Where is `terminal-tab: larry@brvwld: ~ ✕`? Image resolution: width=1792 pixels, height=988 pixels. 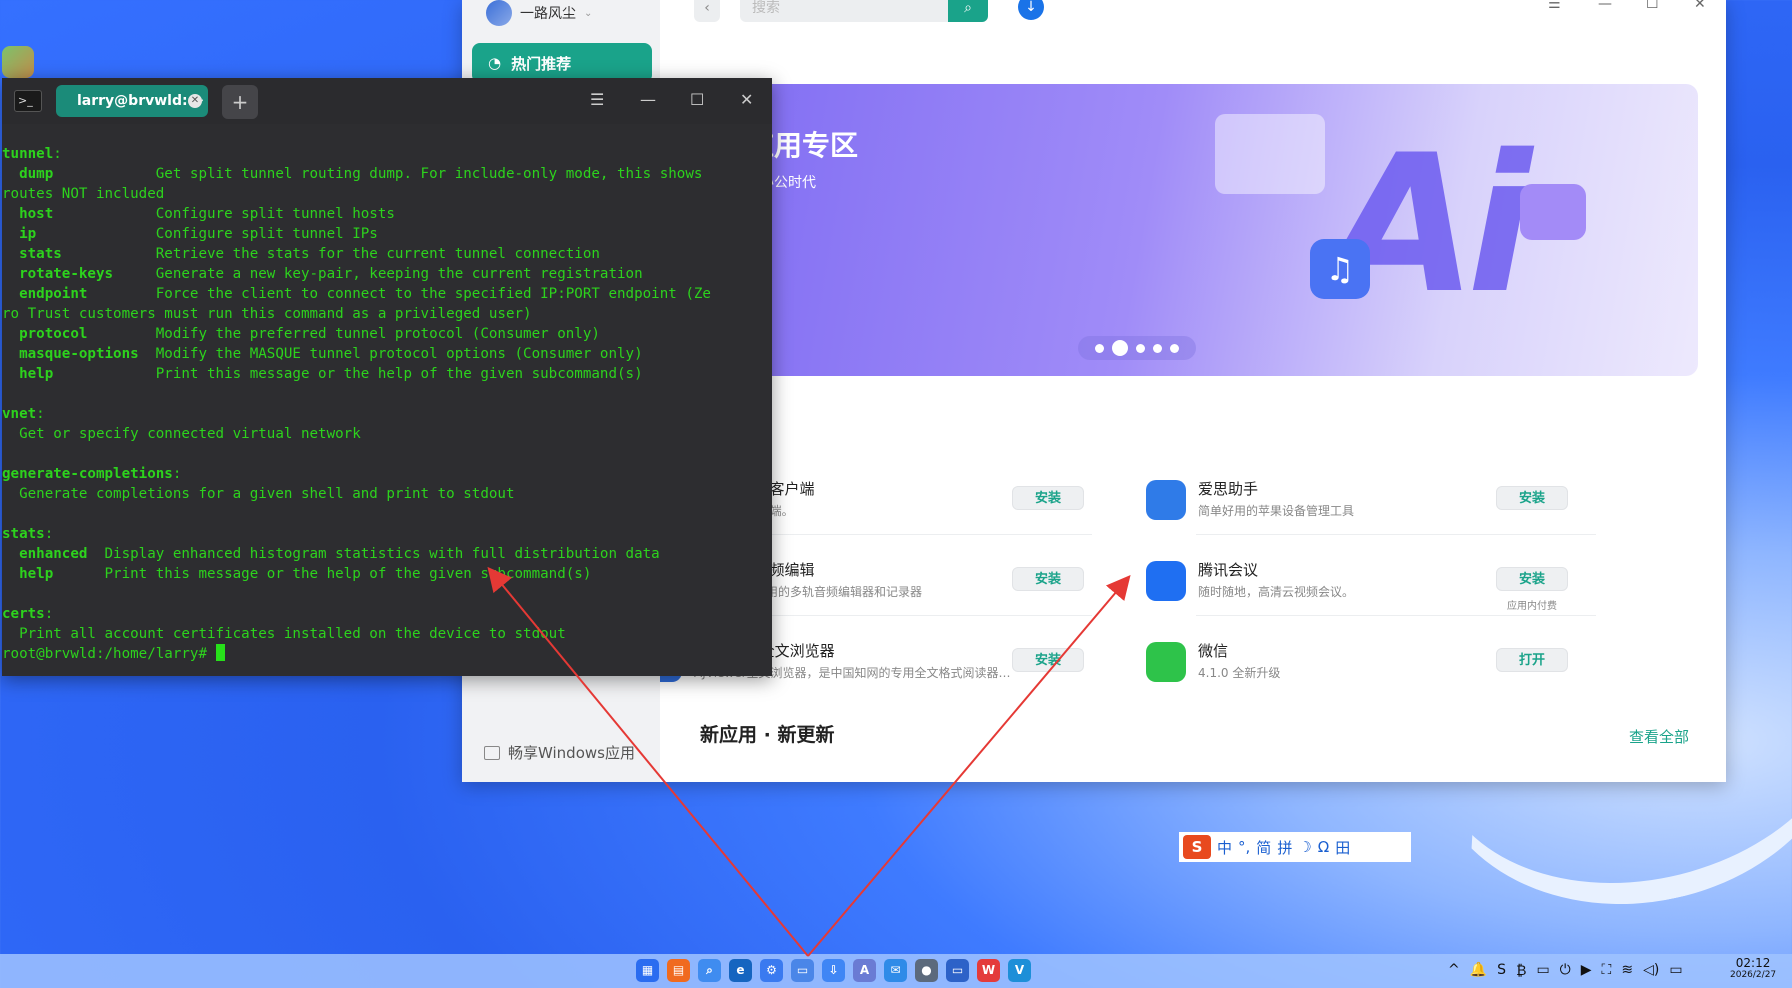 terminal-tab: larry@brvwld: ~ ✕ is located at coordinates (132, 101).